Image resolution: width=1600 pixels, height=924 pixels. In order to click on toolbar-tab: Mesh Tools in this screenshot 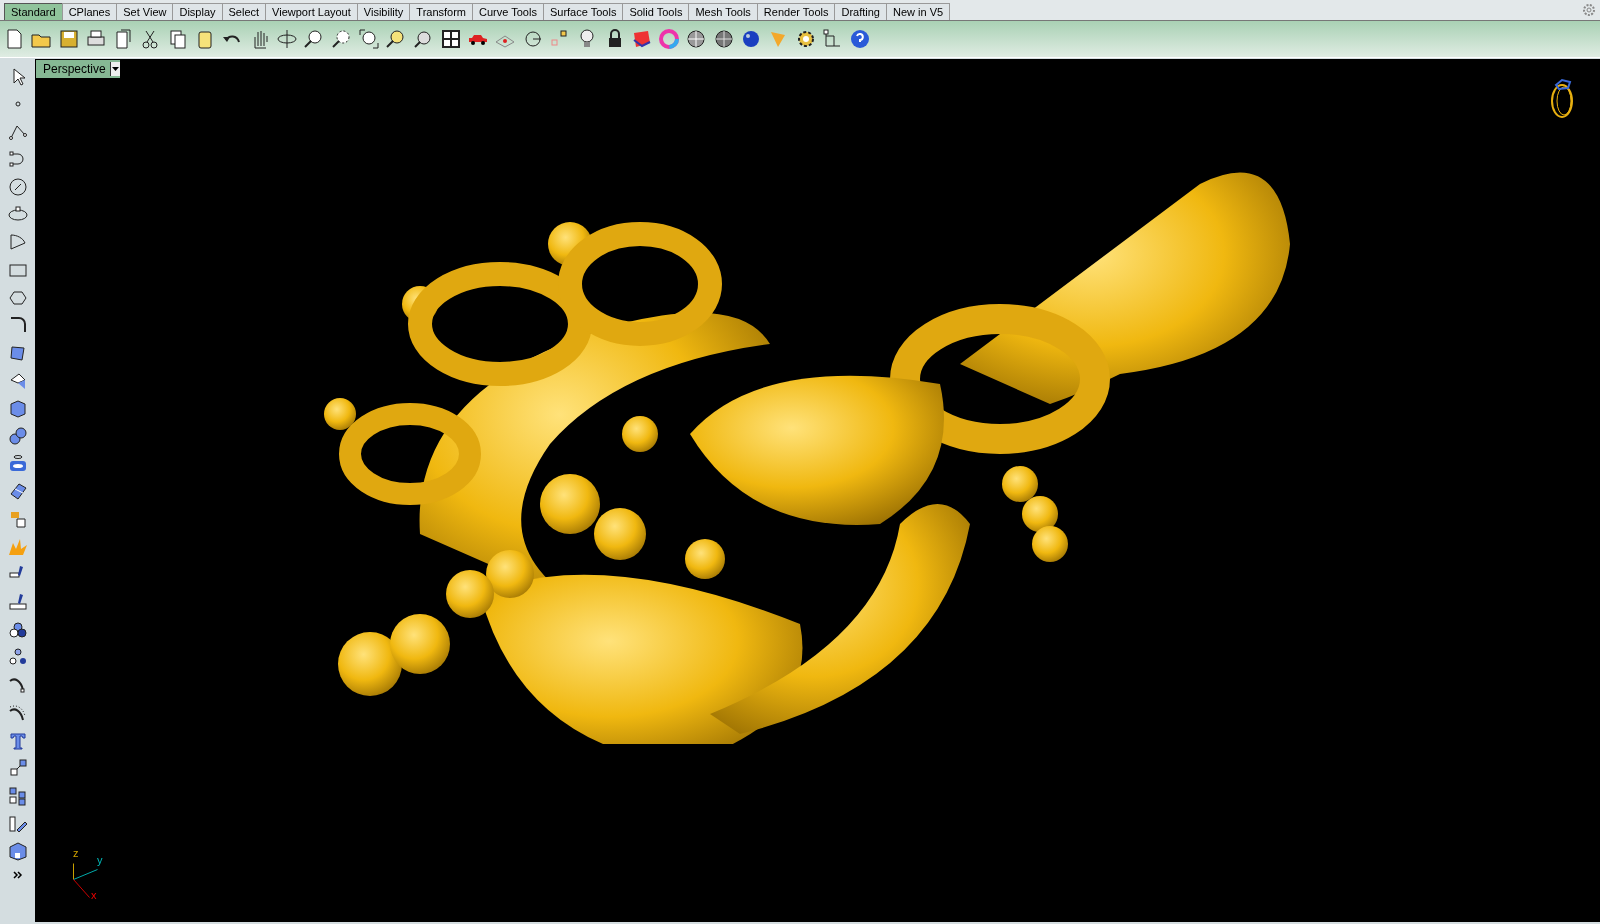, I will do `click(723, 11)`.